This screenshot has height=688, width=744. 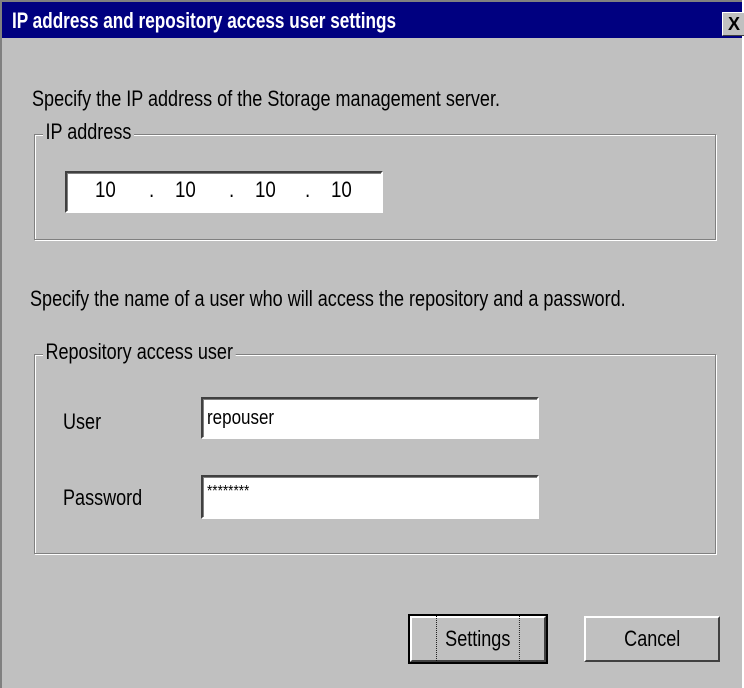 What do you see at coordinates (103, 497) in the screenshot?
I see `password-label: Password` at bounding box center [103, 497].